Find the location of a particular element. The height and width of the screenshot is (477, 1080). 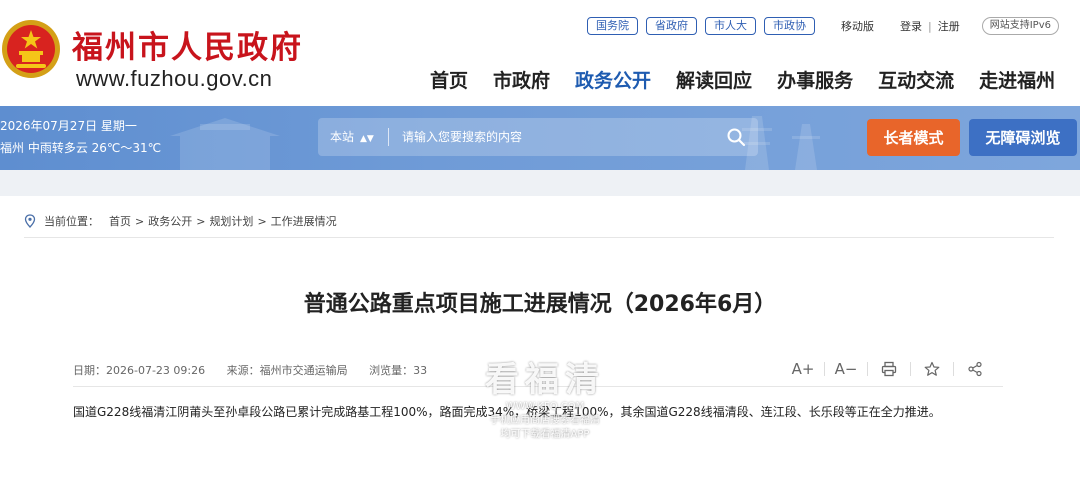

share-icon is located at coordinates (975, 369).